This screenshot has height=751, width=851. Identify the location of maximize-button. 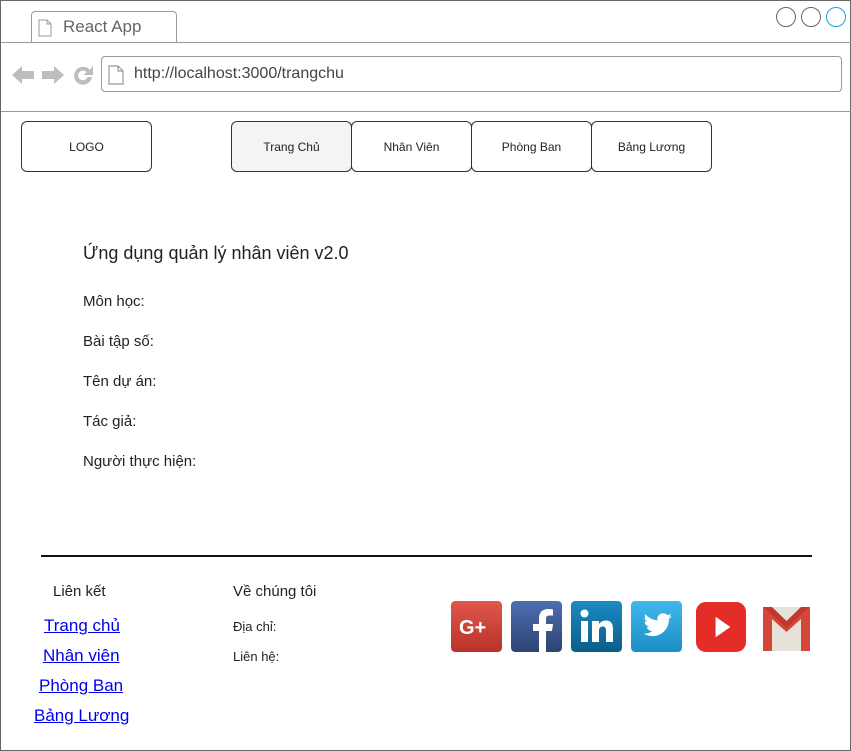
(811, 17).